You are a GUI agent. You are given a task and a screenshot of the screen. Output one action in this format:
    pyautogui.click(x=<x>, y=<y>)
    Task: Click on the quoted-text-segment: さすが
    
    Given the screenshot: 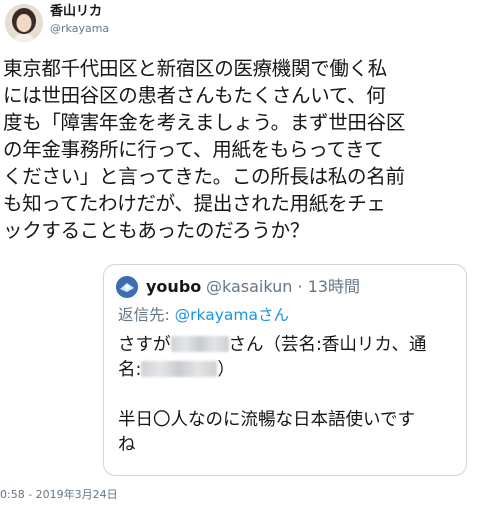 What is the action you would take?
    pyautogui.click(x=144, y=345)
    